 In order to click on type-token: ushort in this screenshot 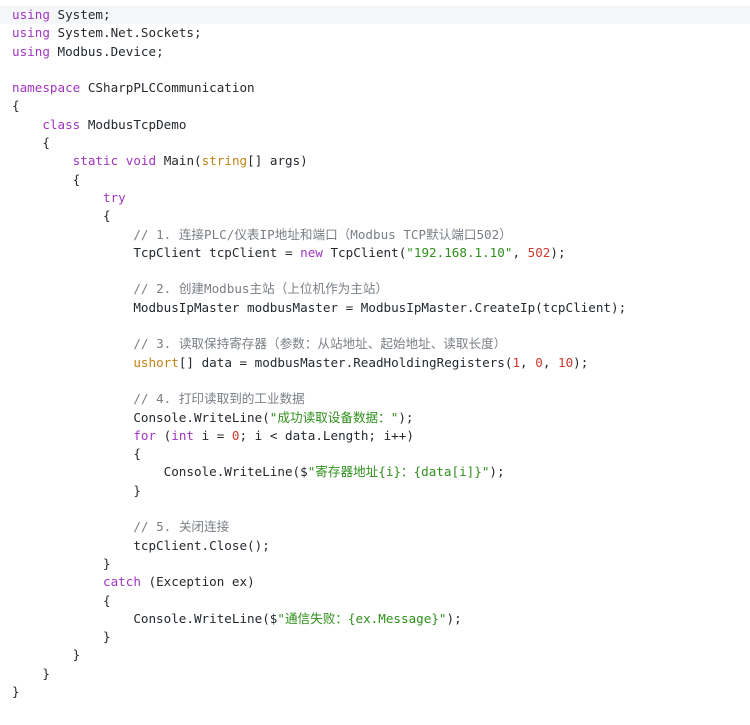, I will do `click(156, 362)`.